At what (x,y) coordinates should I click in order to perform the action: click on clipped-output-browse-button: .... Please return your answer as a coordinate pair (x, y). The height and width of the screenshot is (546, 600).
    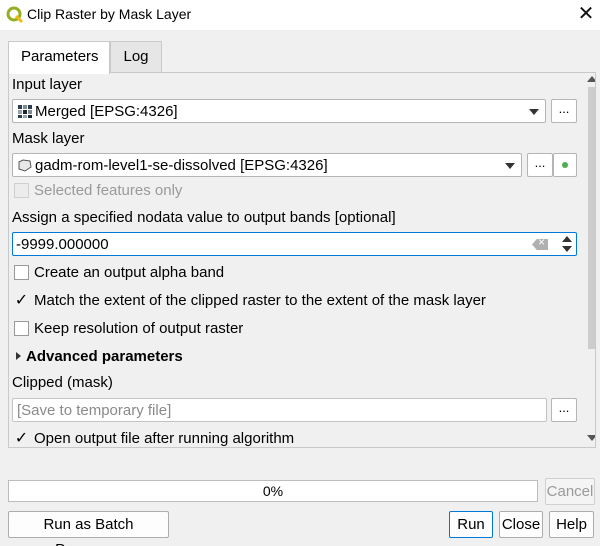
    Looking at the image, I should click on (564, 410).